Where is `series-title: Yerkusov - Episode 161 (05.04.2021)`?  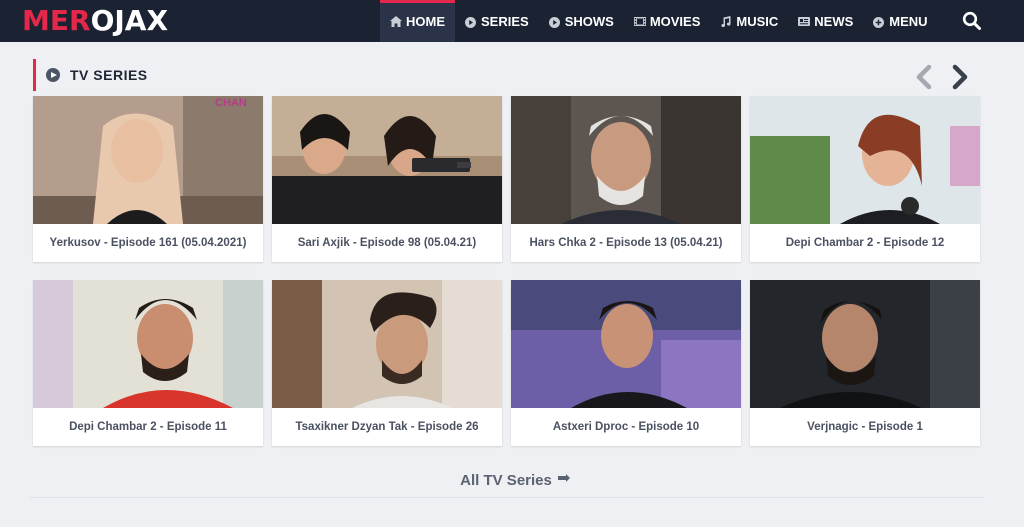 series-title: Yerkusov - Episode 161 (05.04.2021) is located at coordinates (148, 243).